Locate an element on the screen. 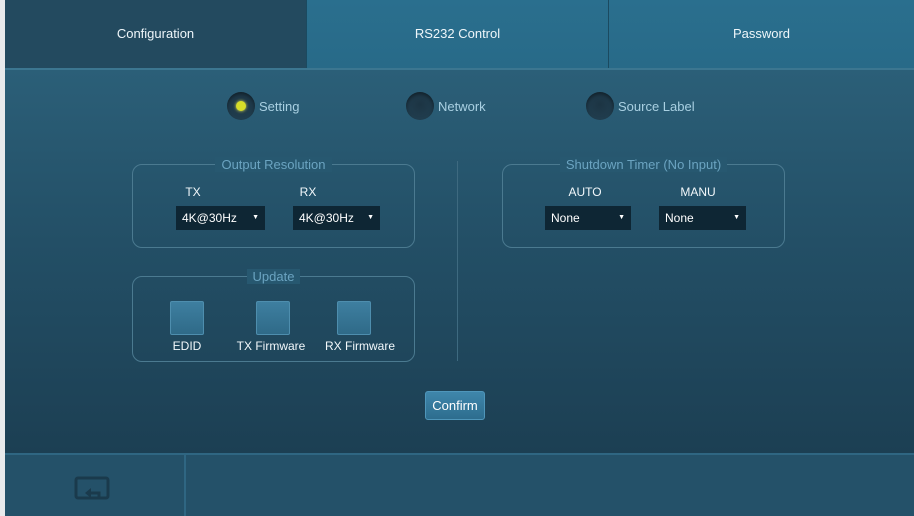 The image size is (914, 516). tx-firmware-update-button is located at coordinates (273, 318).